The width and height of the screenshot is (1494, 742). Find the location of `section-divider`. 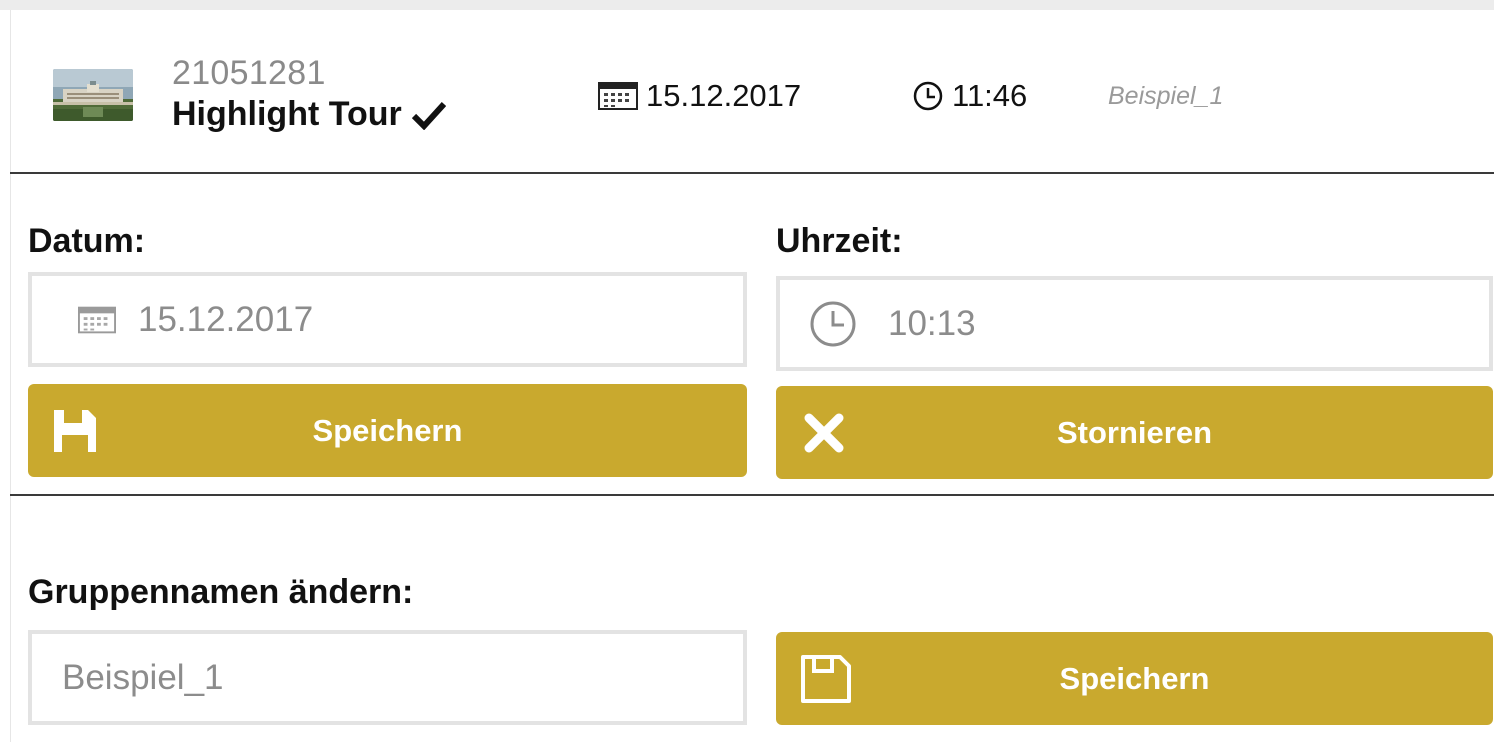

section-divider is located at coordinates (752, 495).